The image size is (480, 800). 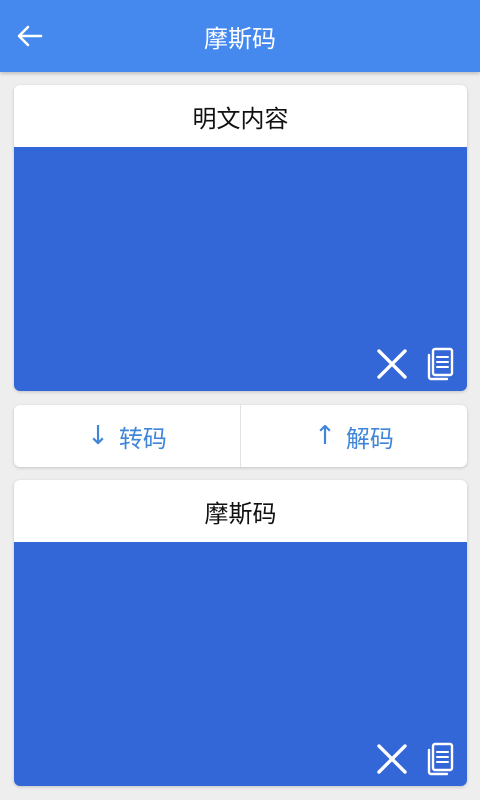 I want to click on convert-action-bar: ↓ 转码 ↑ 解码, so click(x=240, y=436).